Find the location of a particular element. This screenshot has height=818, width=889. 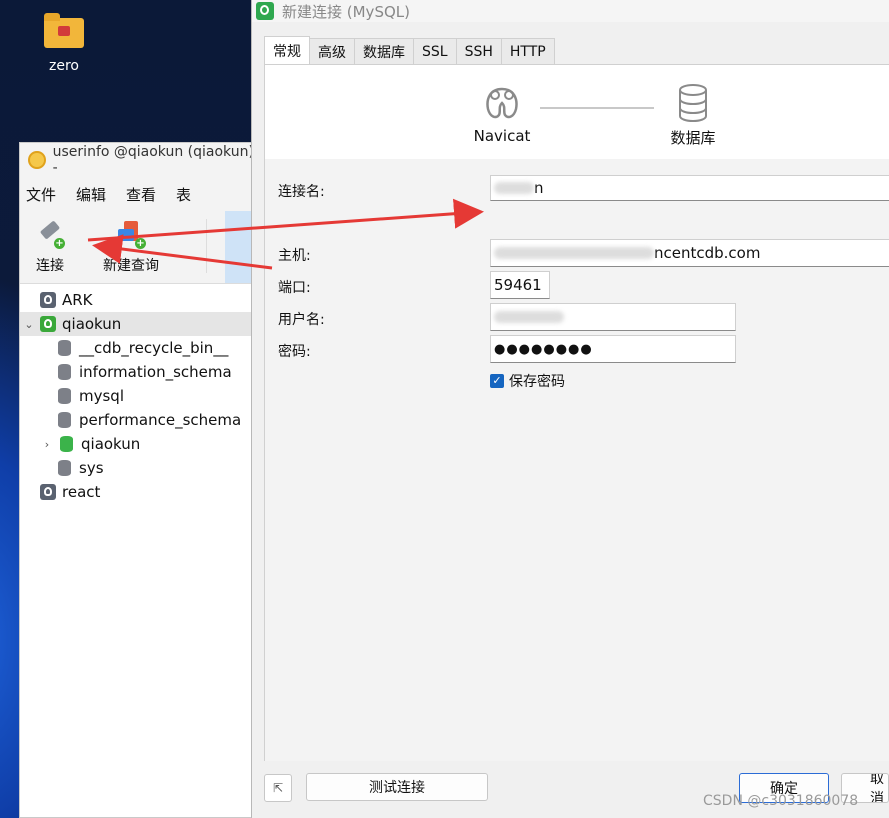

host-value: ncentcdb.com is located at coordinates (707, 253).